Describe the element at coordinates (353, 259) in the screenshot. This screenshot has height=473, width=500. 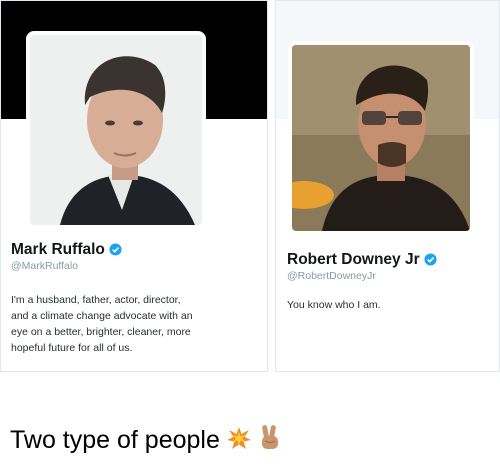
I see `profile-name: Robert Downey Jr` at that location.